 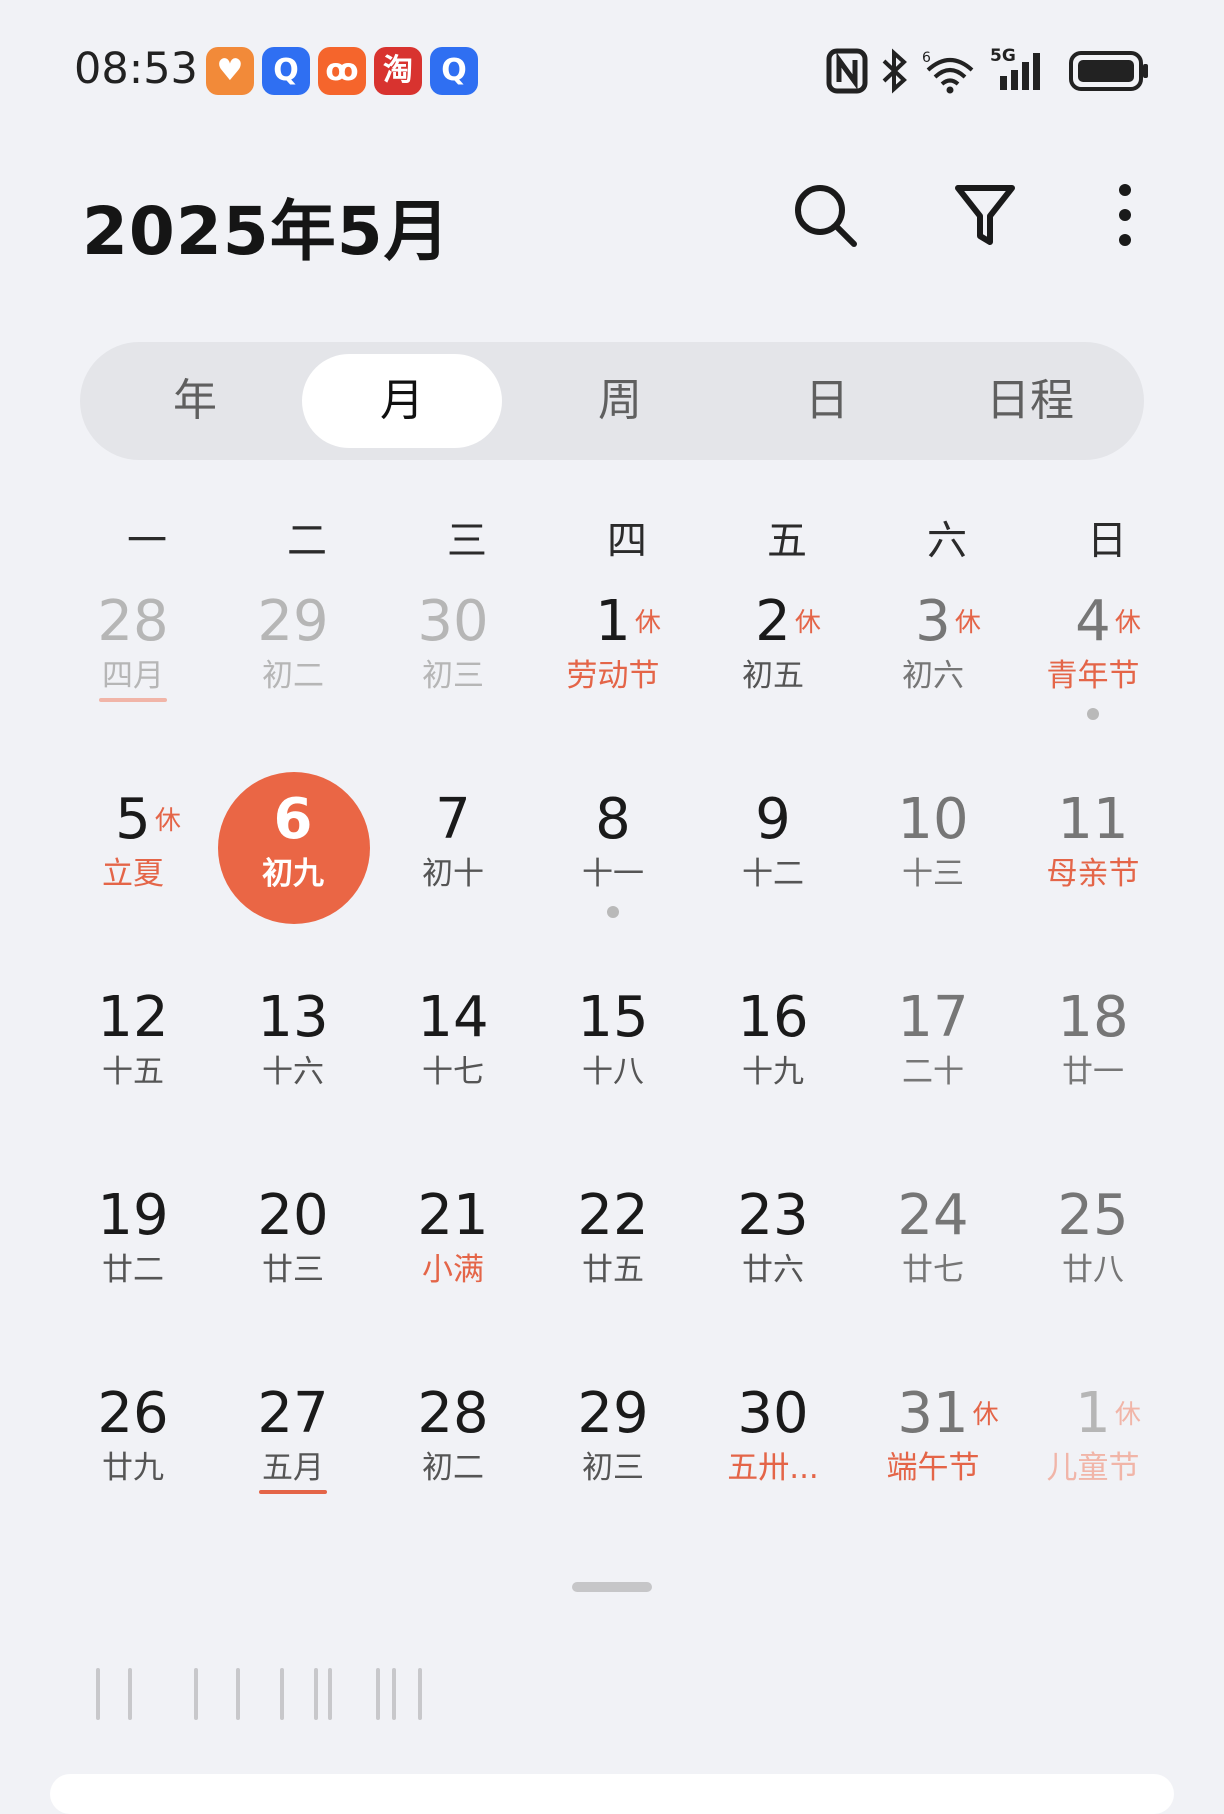 I want to click on weekday-header: 二, so click(x=307, y=541).